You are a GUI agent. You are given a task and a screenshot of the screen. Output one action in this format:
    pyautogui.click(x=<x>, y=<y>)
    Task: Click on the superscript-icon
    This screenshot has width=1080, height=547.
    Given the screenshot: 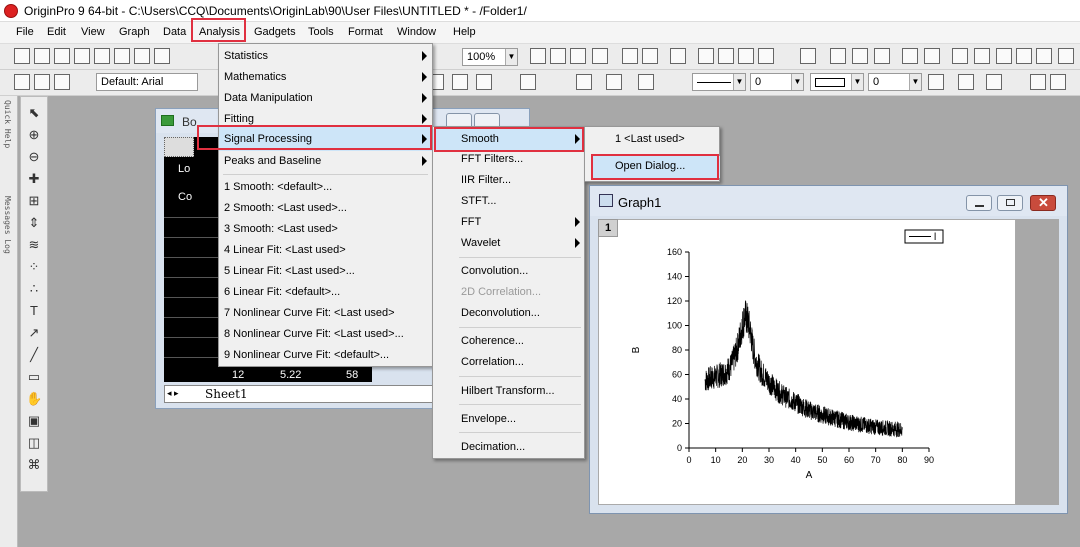 What is the action you would take?
    pyautogui.click(x=484, y=82)
    